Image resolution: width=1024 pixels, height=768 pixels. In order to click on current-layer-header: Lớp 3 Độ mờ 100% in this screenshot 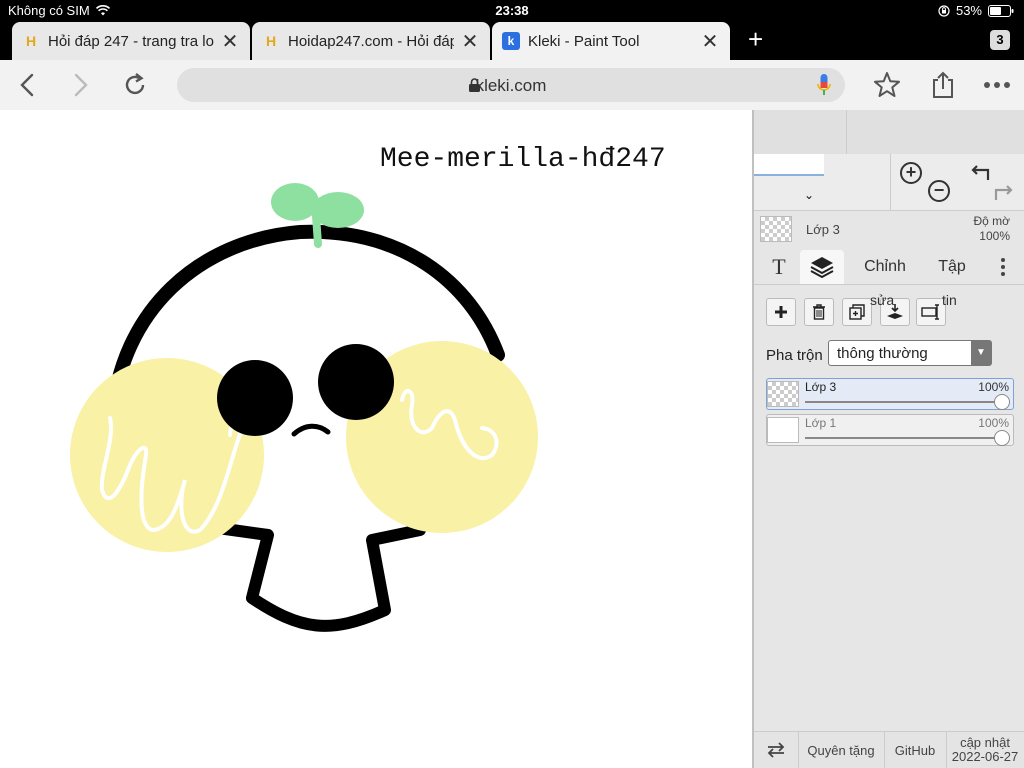, I will do `click(889, 229)`.